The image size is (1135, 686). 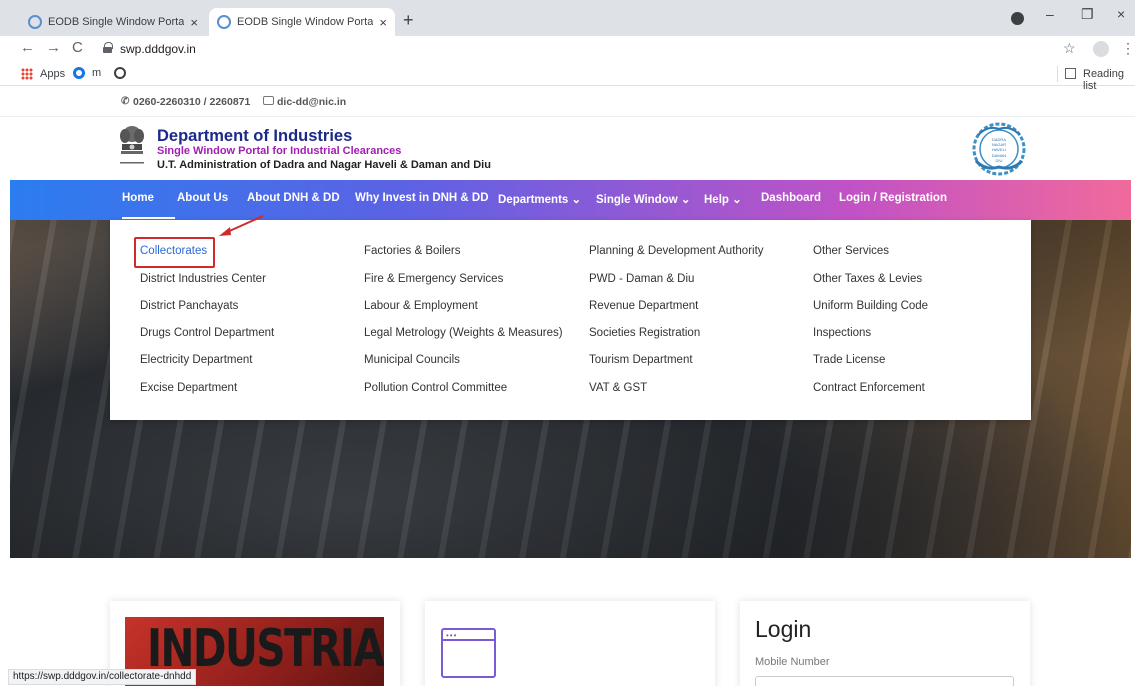 I want to click on nav-about-us: About Us, so click(x=202, y=198).